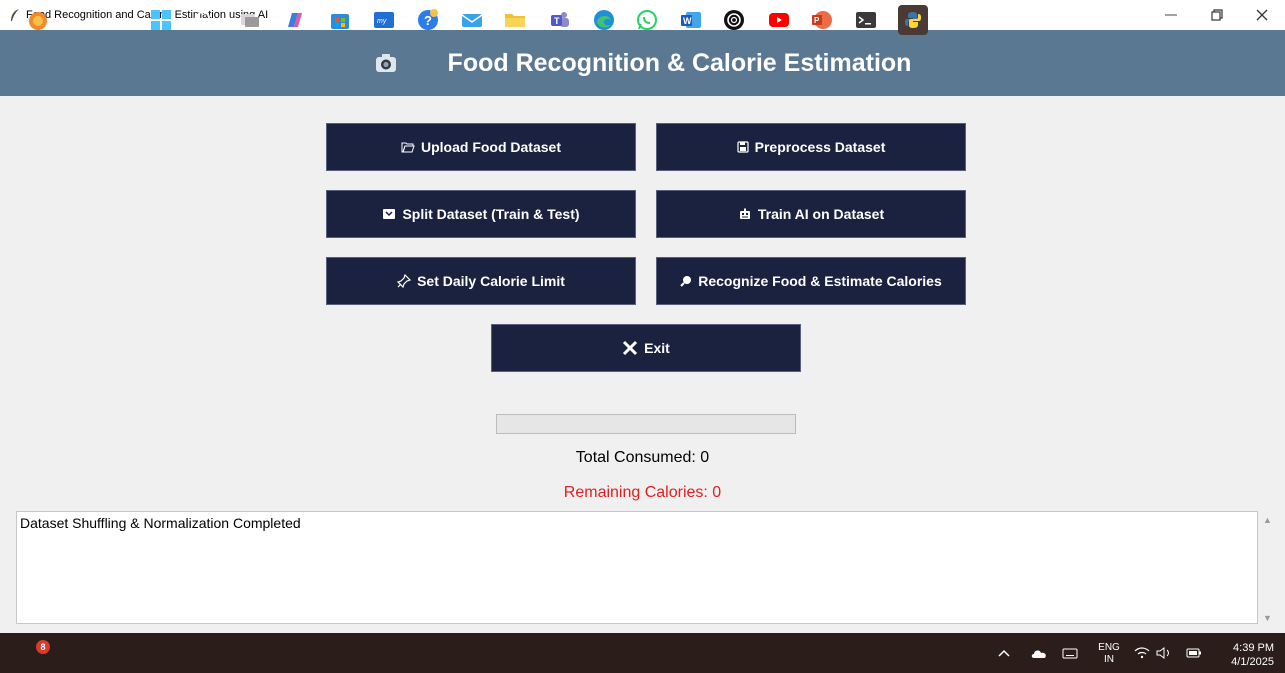  I want to click on scroll-down-arrow: ▼, so click(1267, 618).